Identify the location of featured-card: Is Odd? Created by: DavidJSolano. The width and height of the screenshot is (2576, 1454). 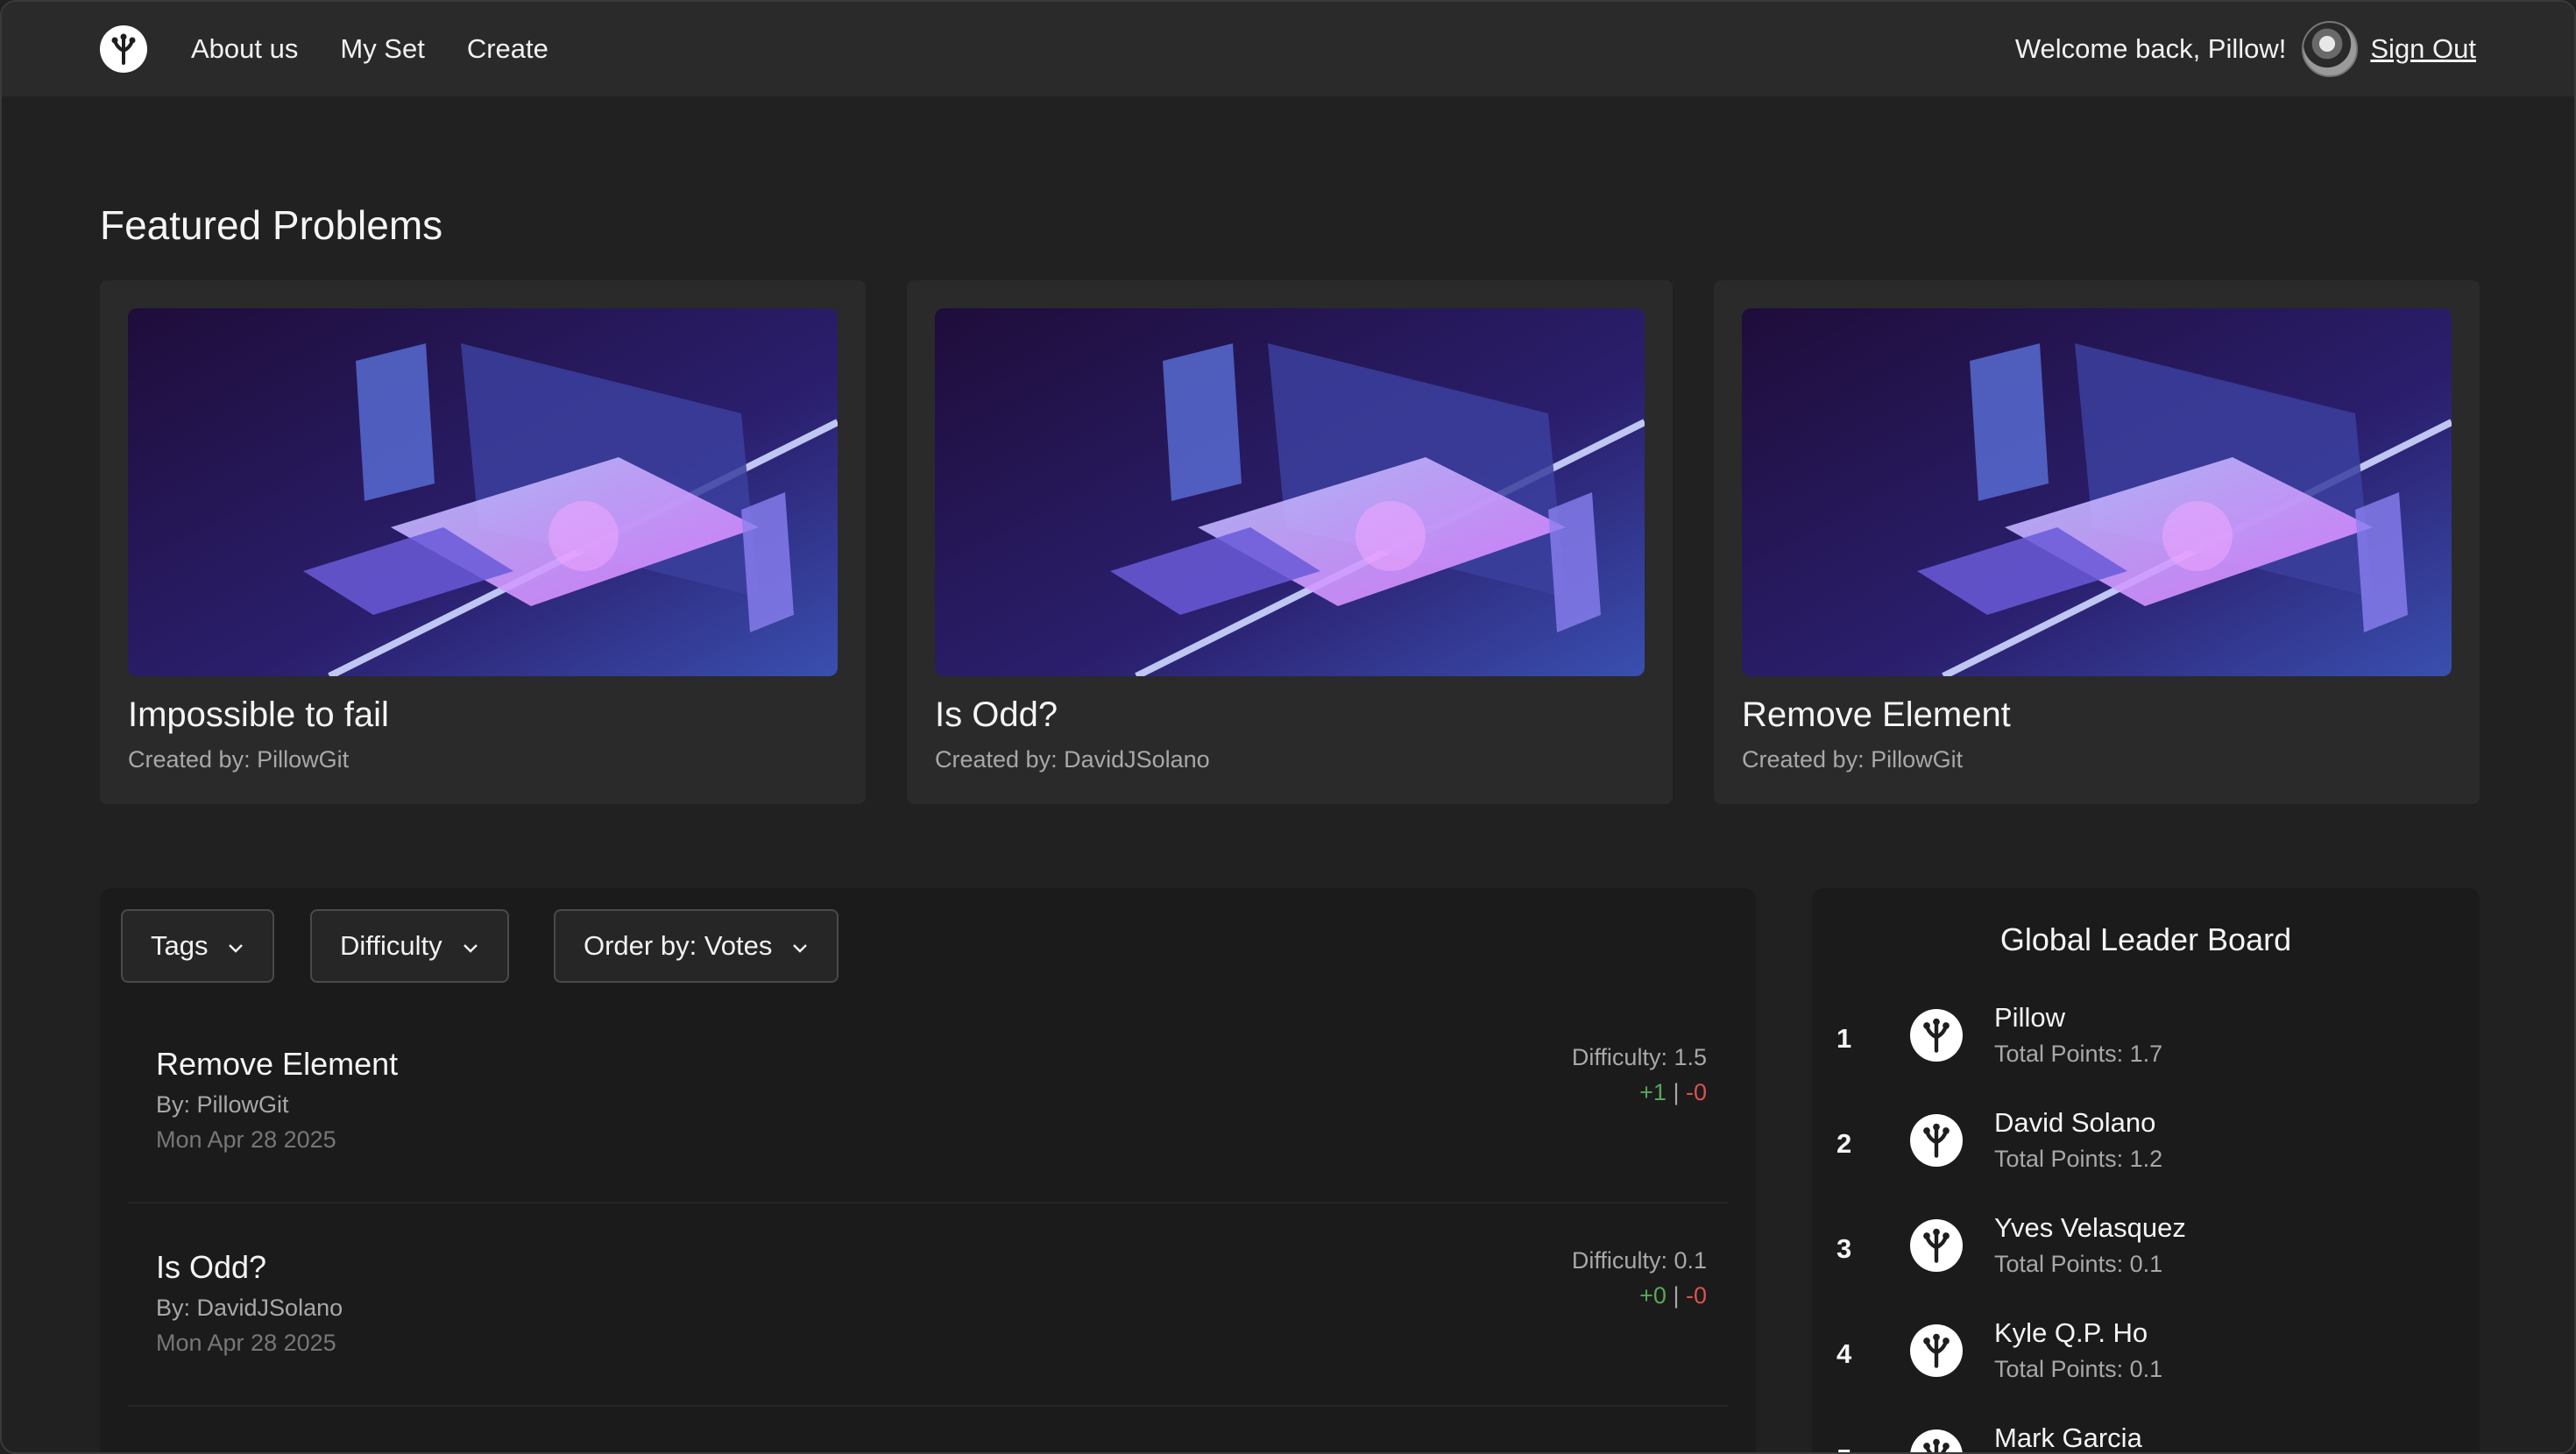
(1290, 542).